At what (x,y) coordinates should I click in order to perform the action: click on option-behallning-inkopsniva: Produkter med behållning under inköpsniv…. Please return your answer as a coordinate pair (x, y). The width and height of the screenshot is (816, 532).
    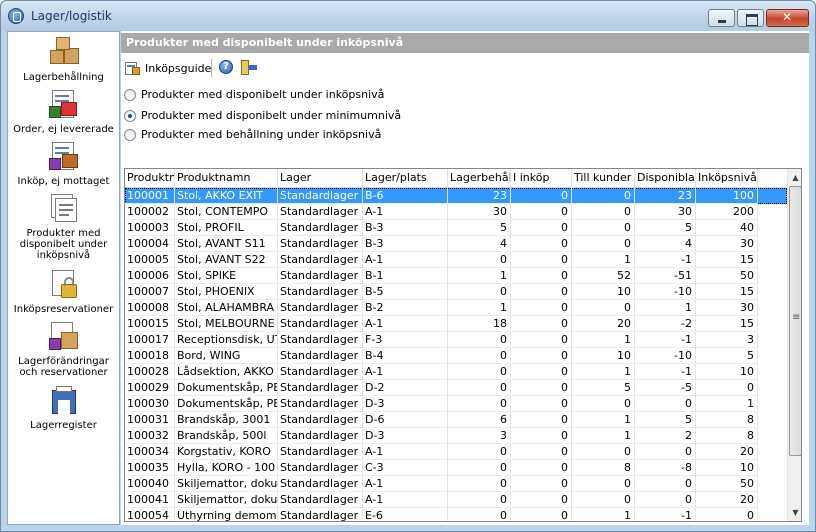
    Looking at the image, I should click on (252, 134).